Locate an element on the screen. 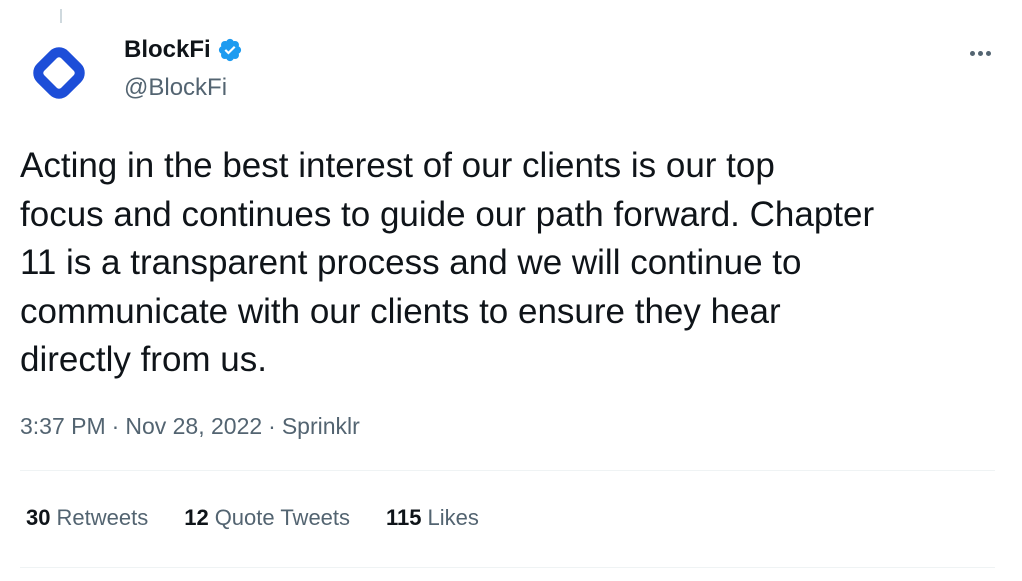 The image size is (1022, 581). retweets-label: Retweets is located at coordinates (102, 517).